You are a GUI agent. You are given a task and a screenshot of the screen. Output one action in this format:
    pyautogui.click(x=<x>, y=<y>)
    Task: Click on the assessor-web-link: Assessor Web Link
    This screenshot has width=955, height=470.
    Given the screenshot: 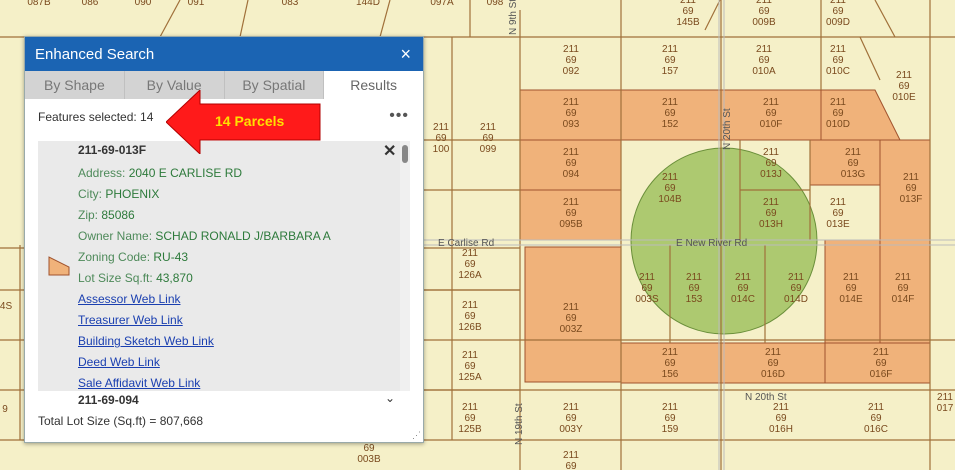 What is the action you would take?
    pyautogui.click(x=204, y=299)
    